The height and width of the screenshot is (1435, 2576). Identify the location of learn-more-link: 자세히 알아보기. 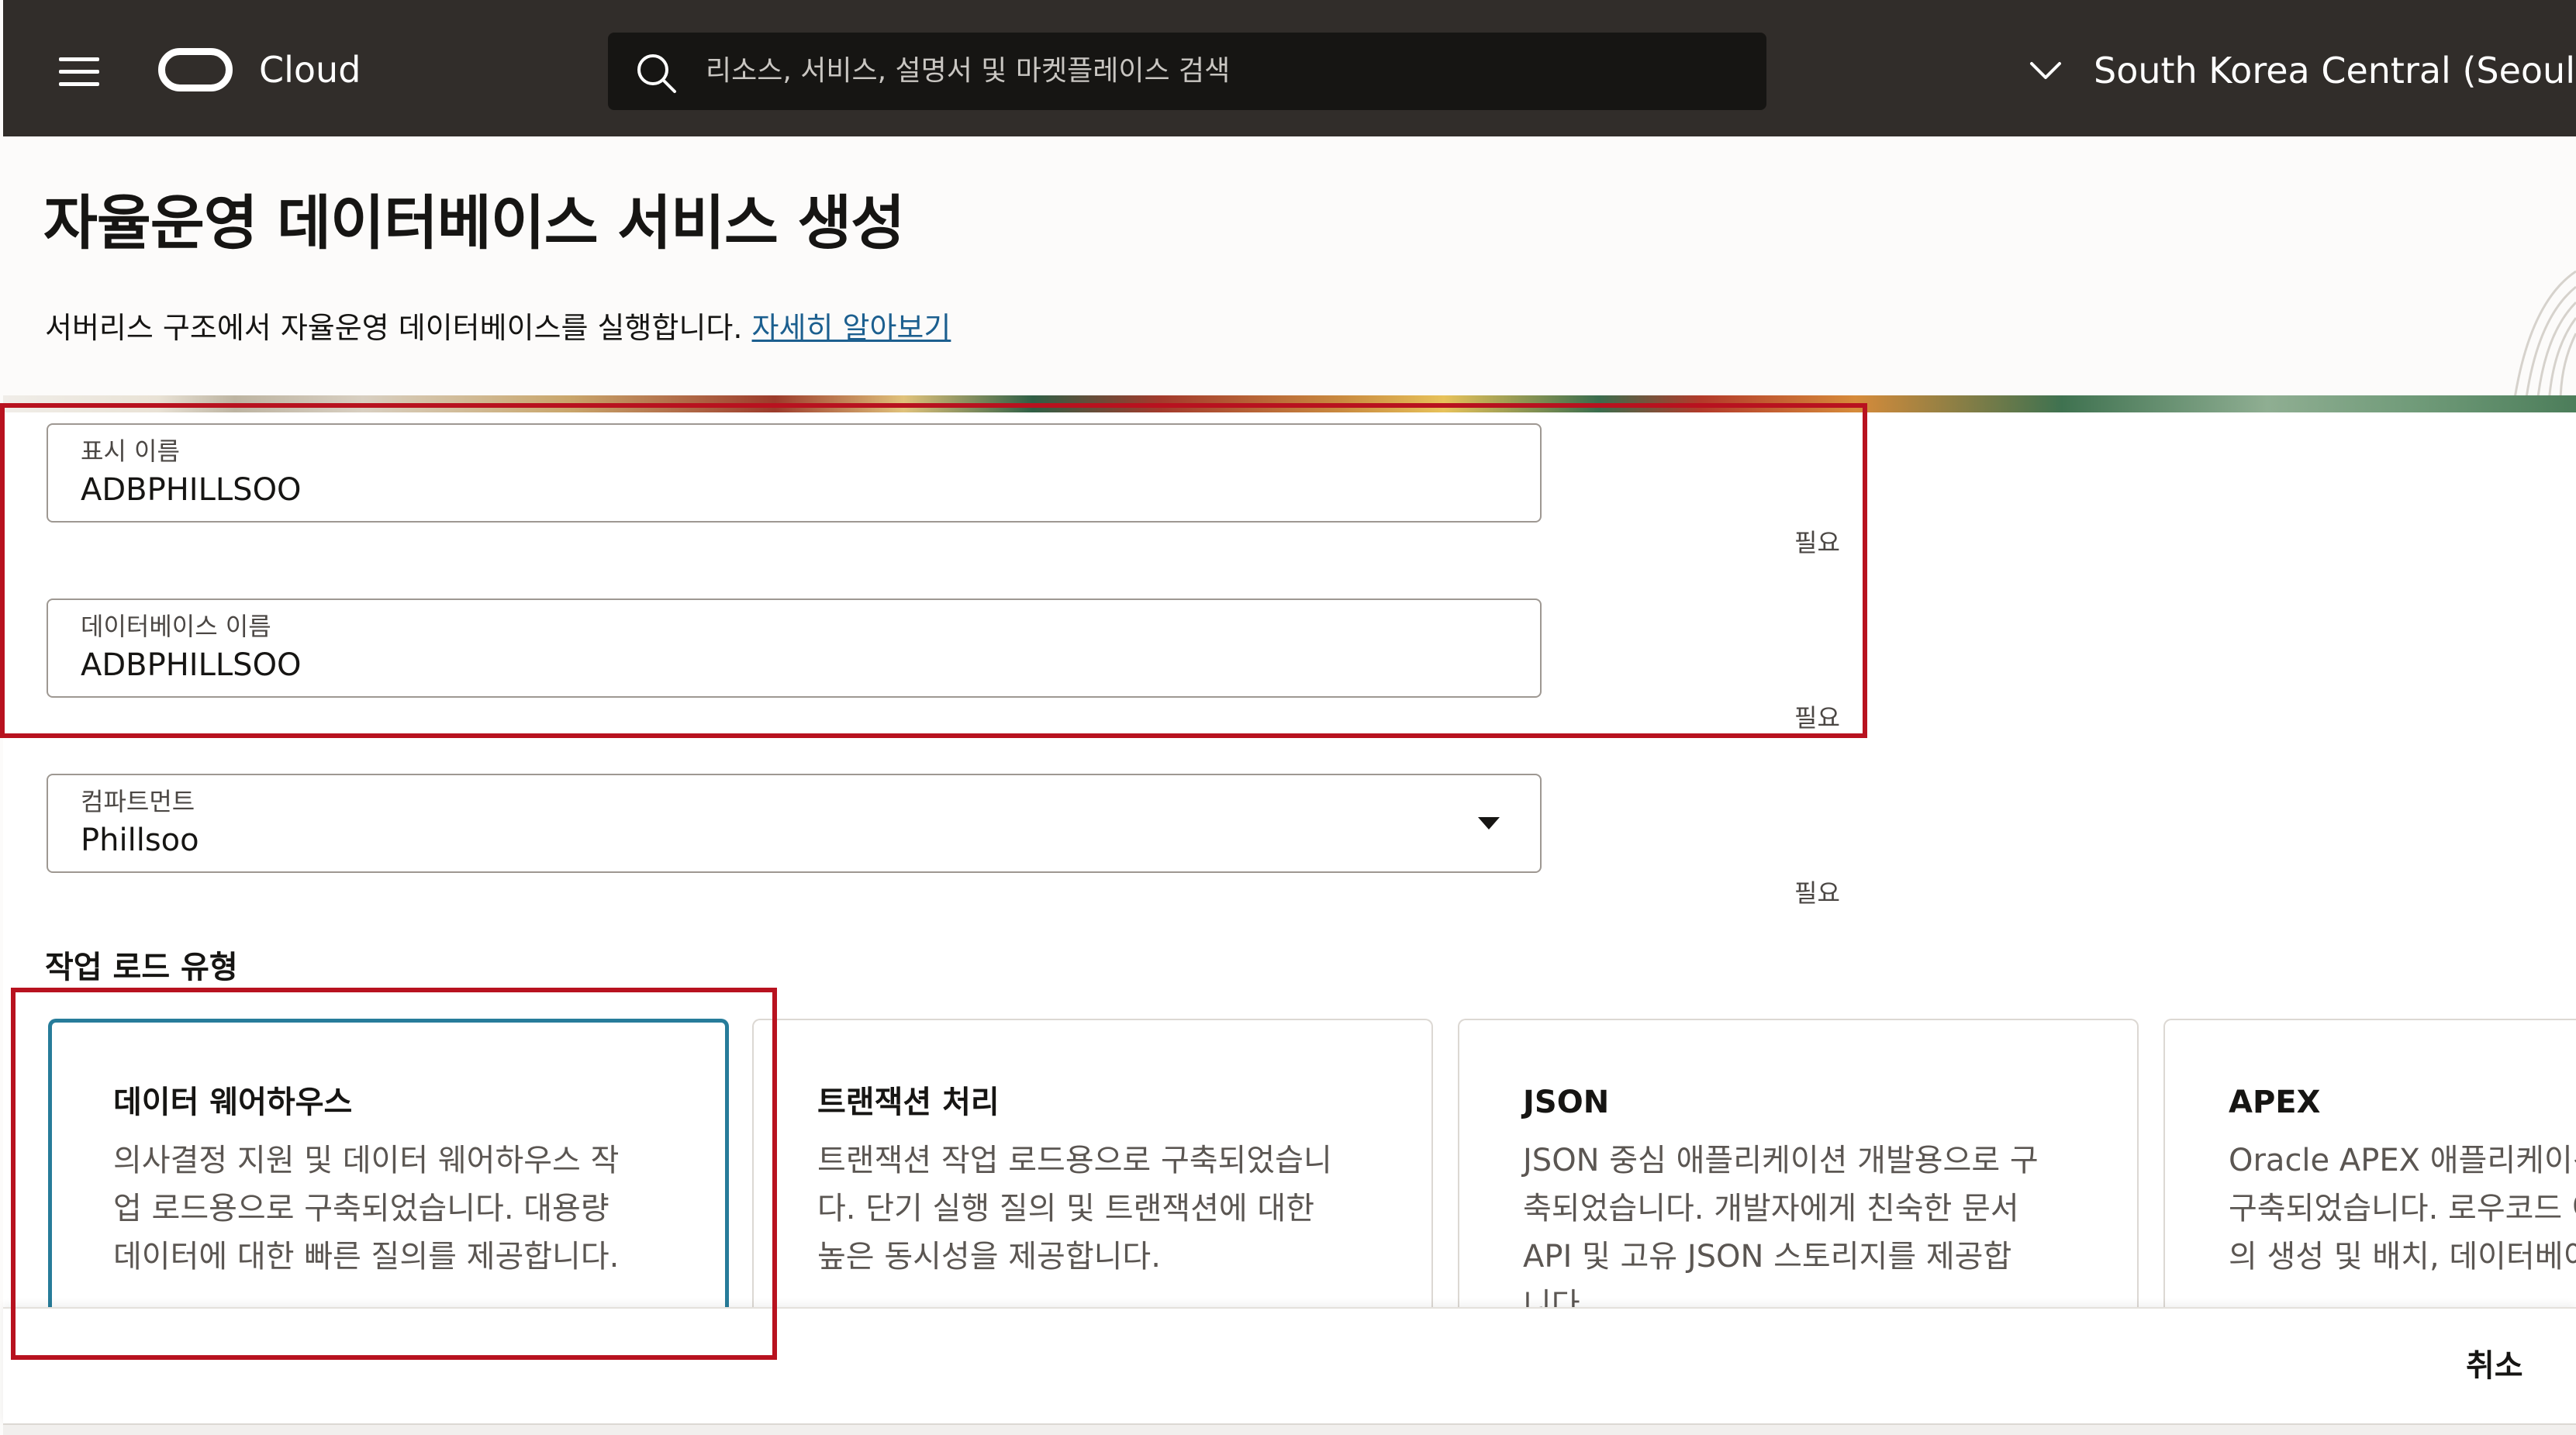
(852, 328).